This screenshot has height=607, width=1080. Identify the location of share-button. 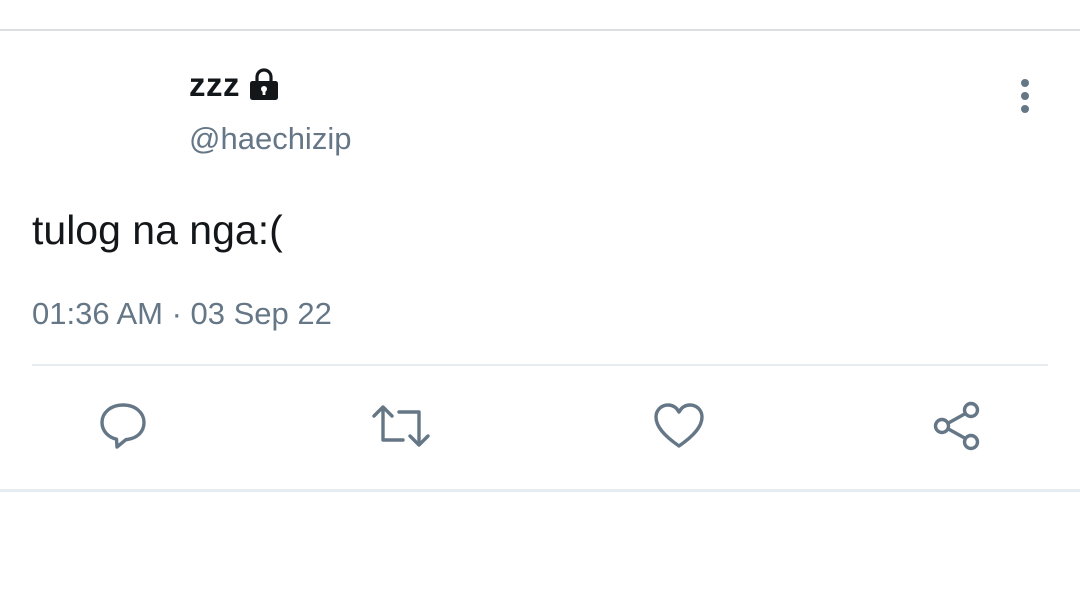
(957, 428).